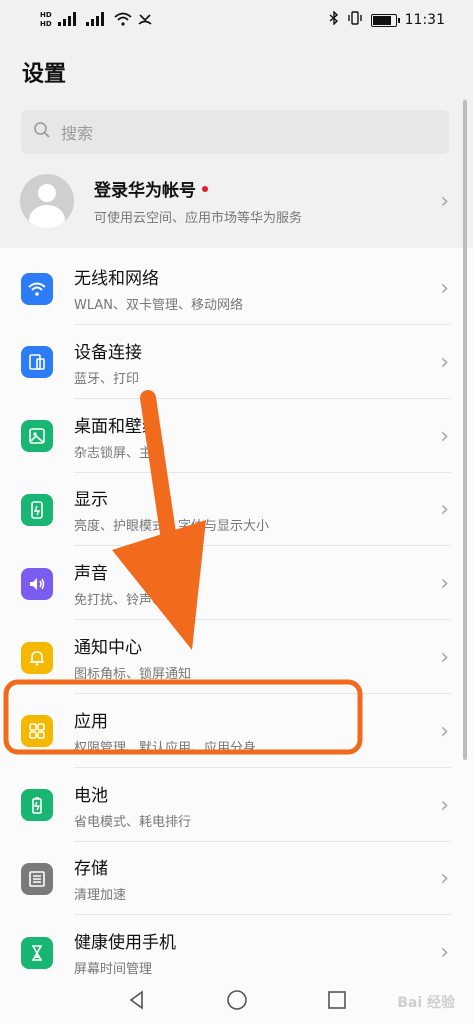 Image resolution: width=473 pixels, height=1024 pixels. Describe the element at coordinates (198, 218) in the screenshot. I see `account-subtitle: 可使用云空间、应用市场等华为服务` at that location.